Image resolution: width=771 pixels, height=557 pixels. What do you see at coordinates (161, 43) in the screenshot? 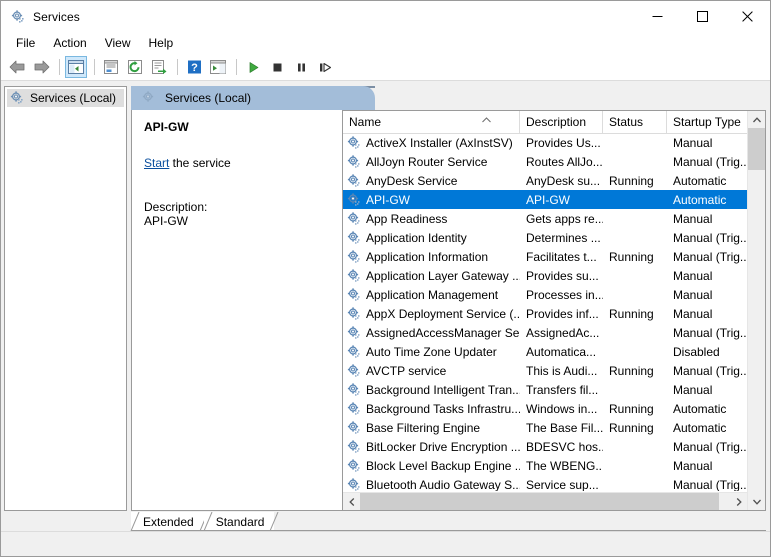
I see `menu-help: Help` at bounding box center [161, 43].